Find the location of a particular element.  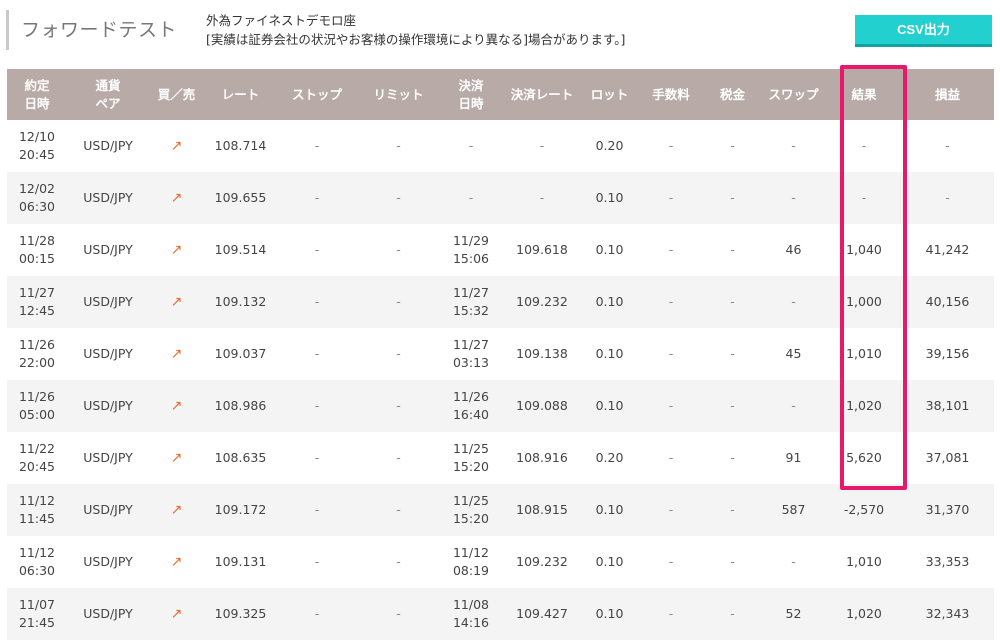

cell-pnl: 37,081 is located at coordinates (947, 458).